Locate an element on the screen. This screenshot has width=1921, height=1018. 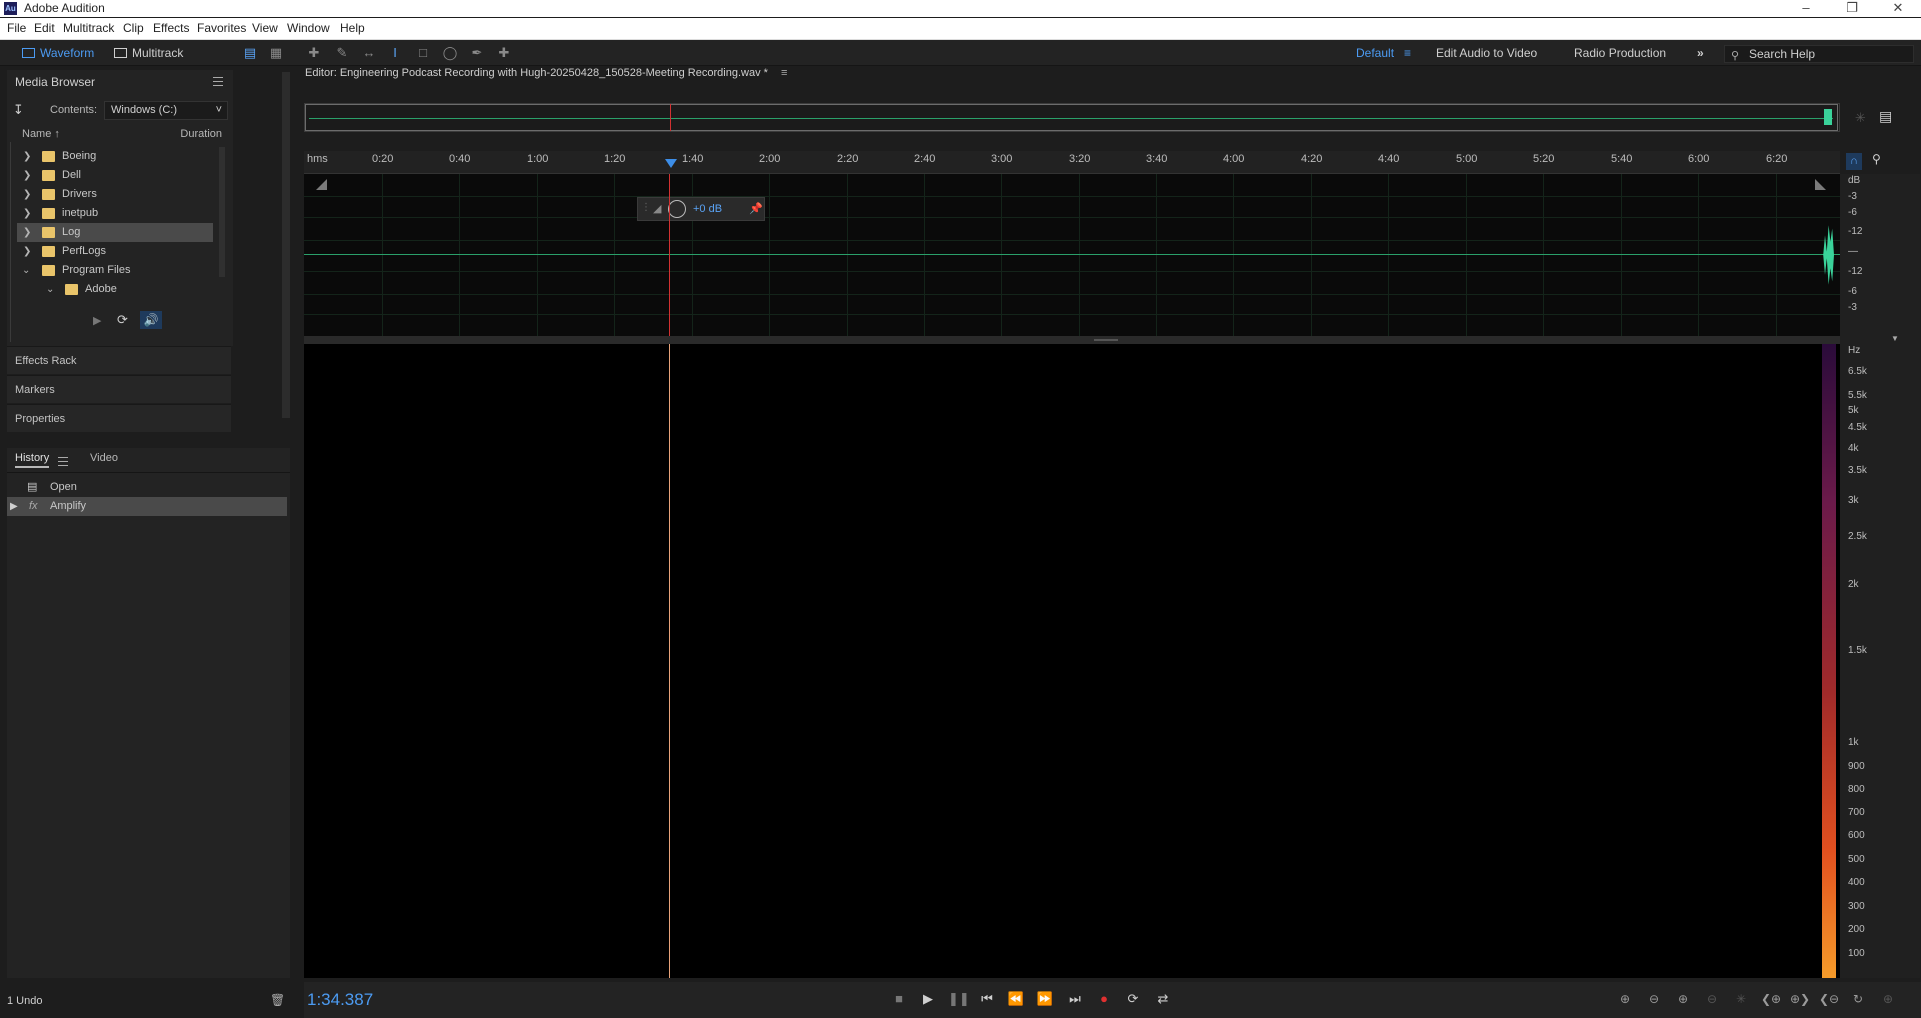
trash-icon: 🗑 is located at coordinates (277, 1000).